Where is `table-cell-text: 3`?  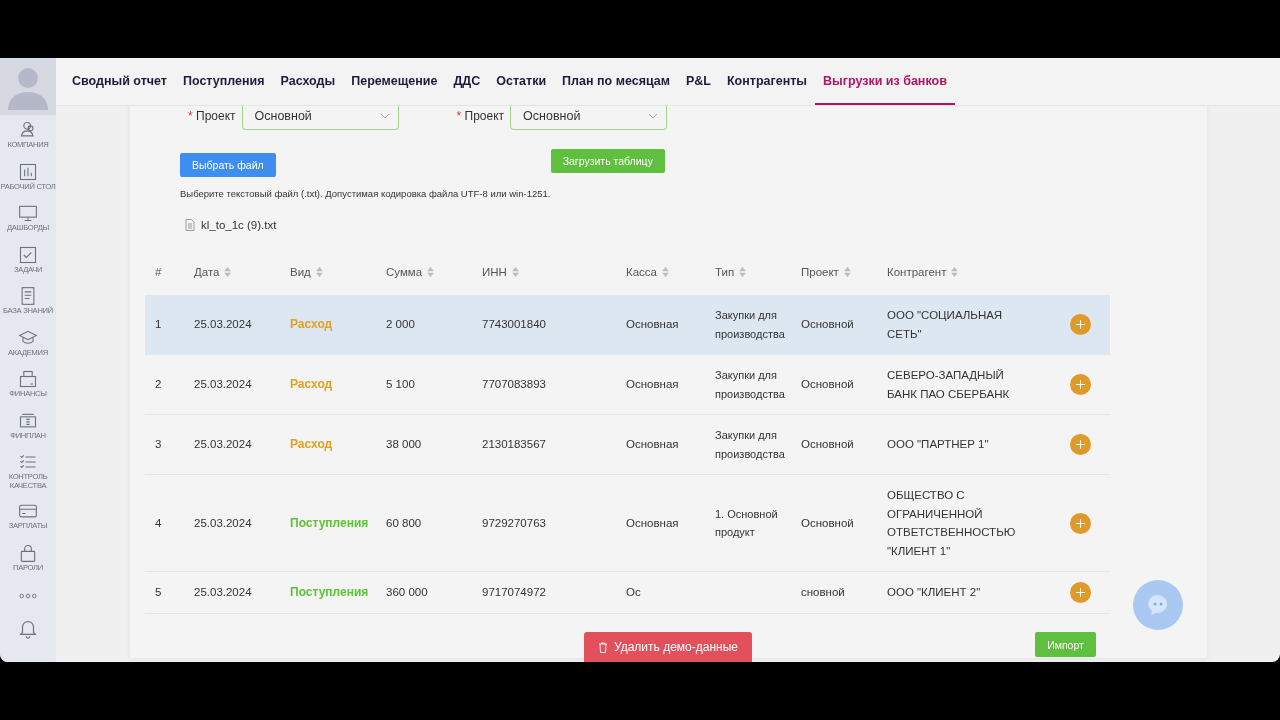
table-cell-text: 3 is located at coordinates (158, 445).